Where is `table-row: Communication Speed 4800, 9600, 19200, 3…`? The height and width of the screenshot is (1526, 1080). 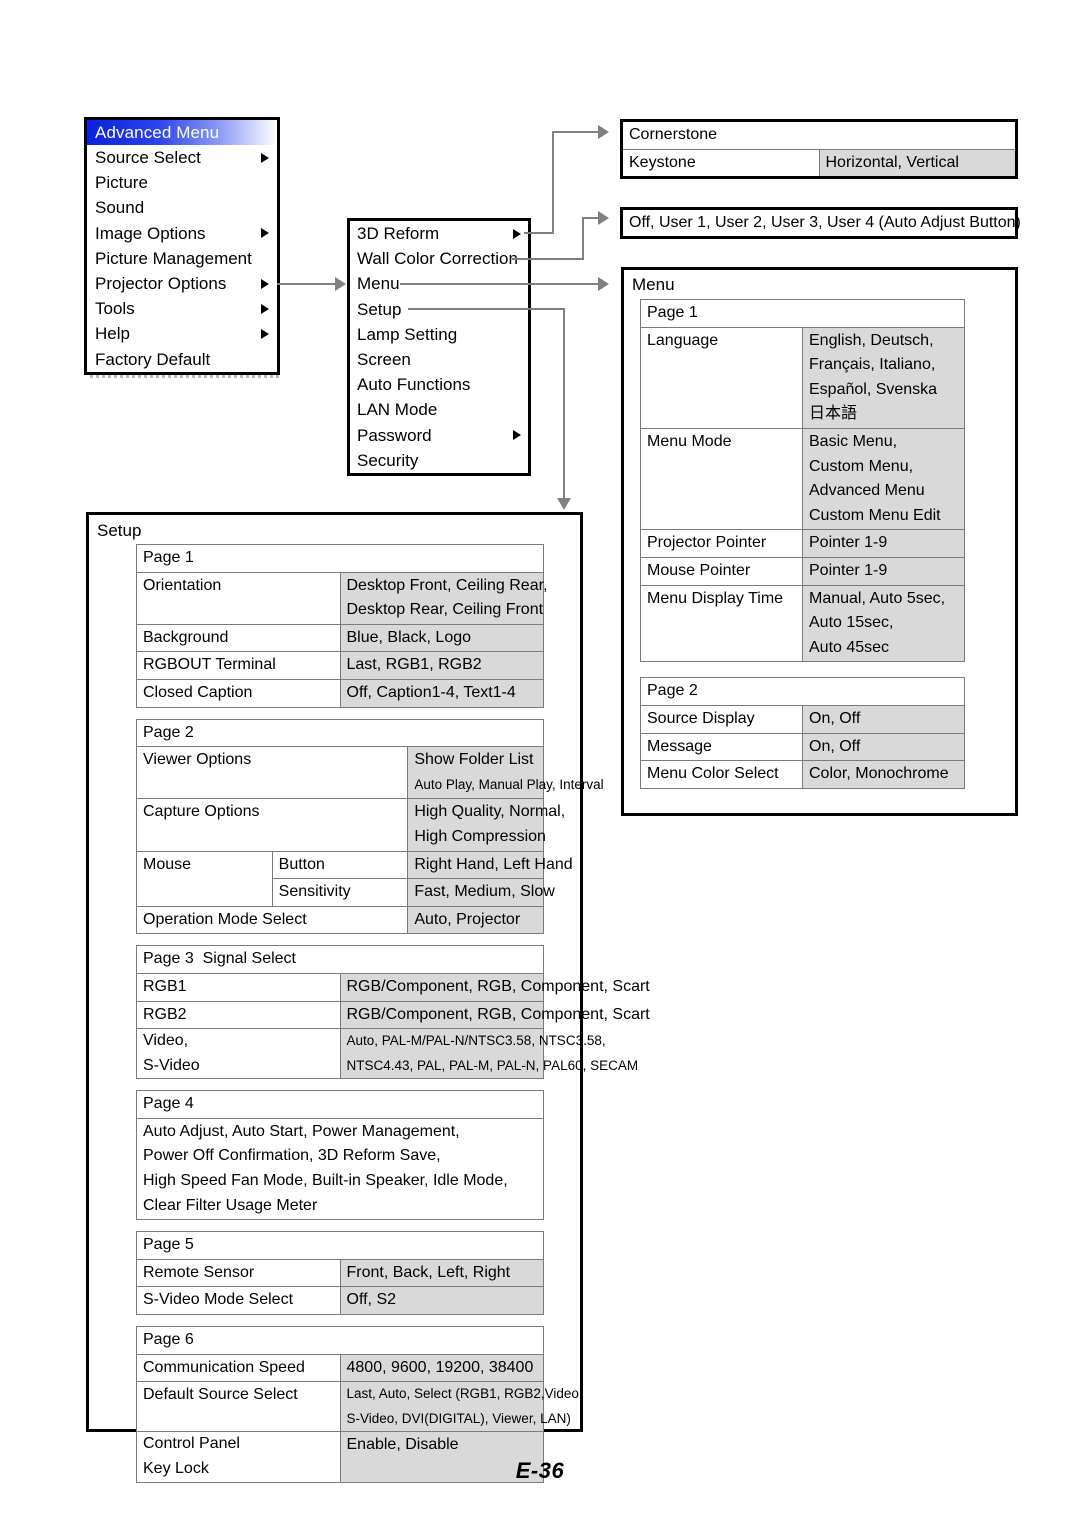
table-row: Communication Speed 4800, 9600, 19200, 3… is located at coordinates (340, 1368).